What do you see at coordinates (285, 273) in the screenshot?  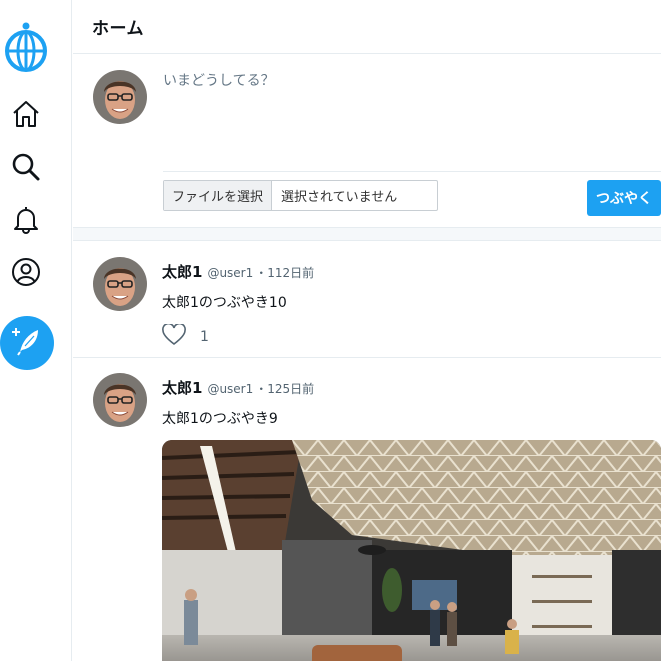 I see `tweet-time: ・112日前` at bounding box center [285, 273].